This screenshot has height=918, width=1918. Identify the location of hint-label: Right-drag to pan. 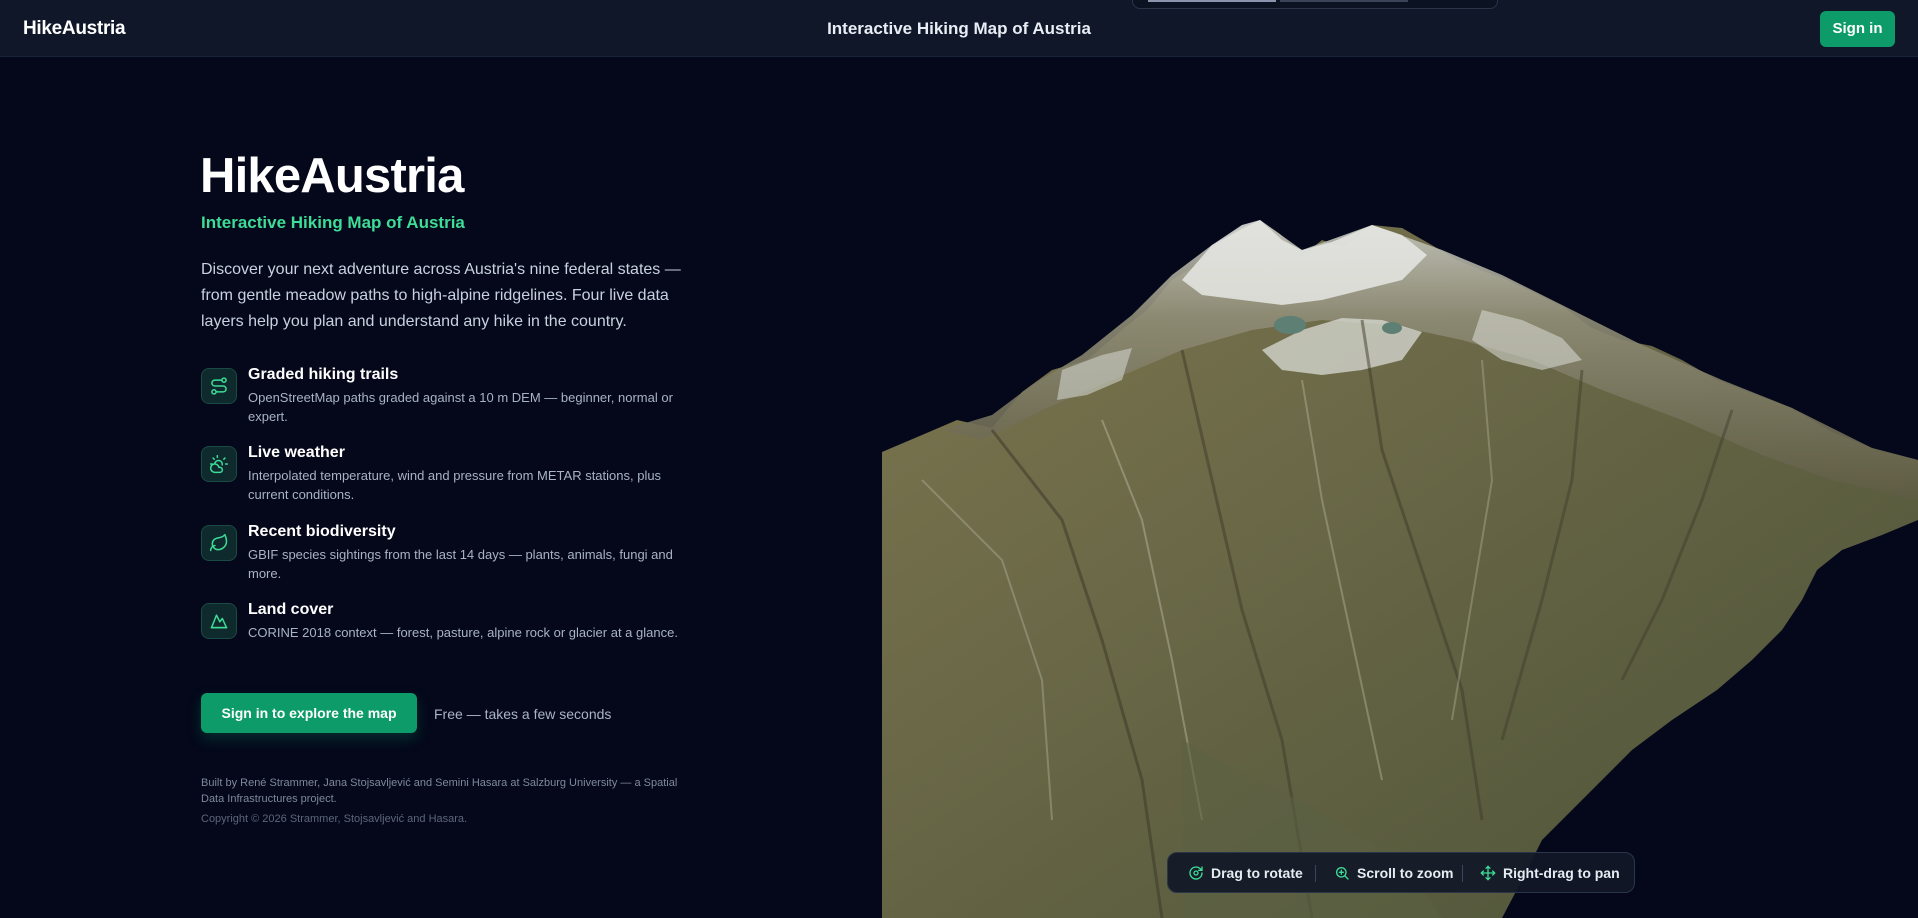
(1561, 873).